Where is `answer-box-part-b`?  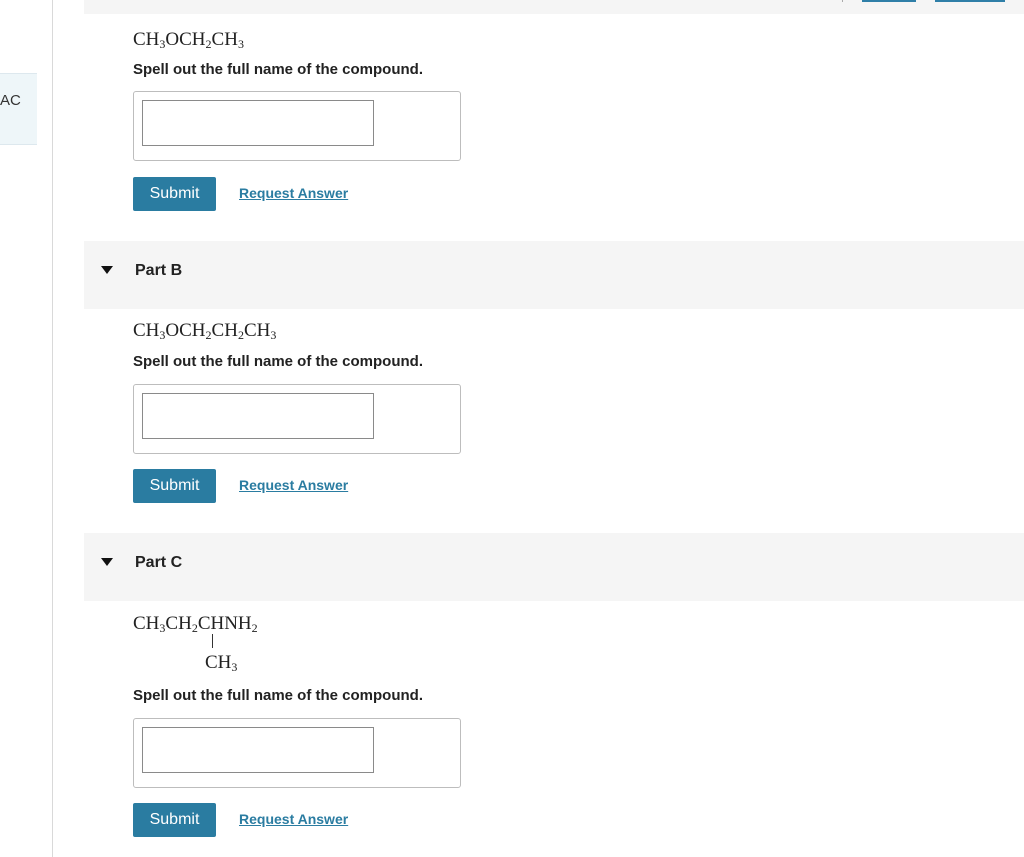
answer-box-part-b is located at coordinates (297, 419).